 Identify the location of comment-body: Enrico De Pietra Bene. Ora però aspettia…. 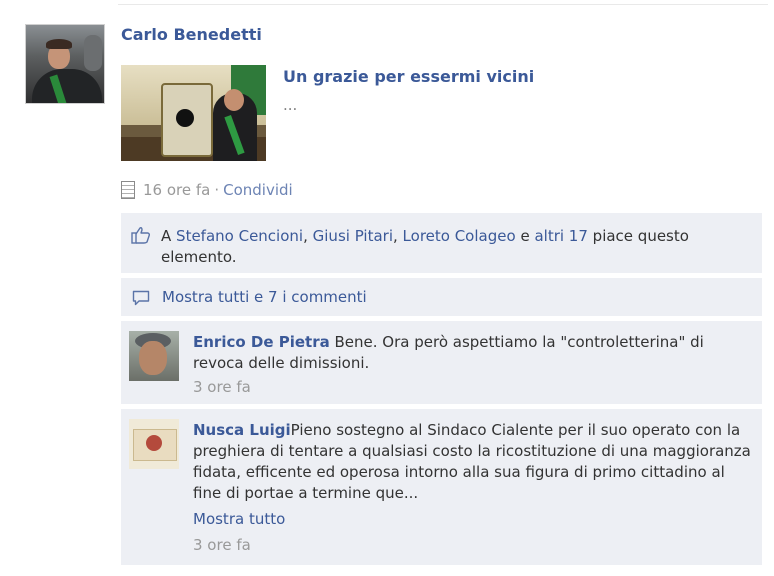
(473, 353).